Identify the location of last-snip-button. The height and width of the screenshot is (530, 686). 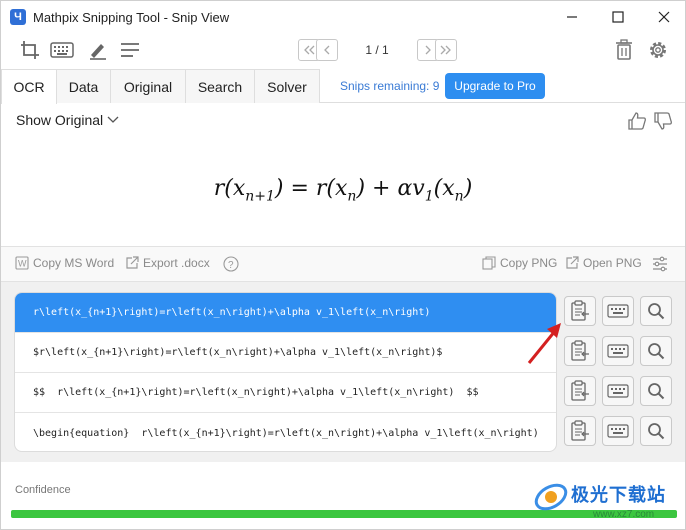
(446, 50).